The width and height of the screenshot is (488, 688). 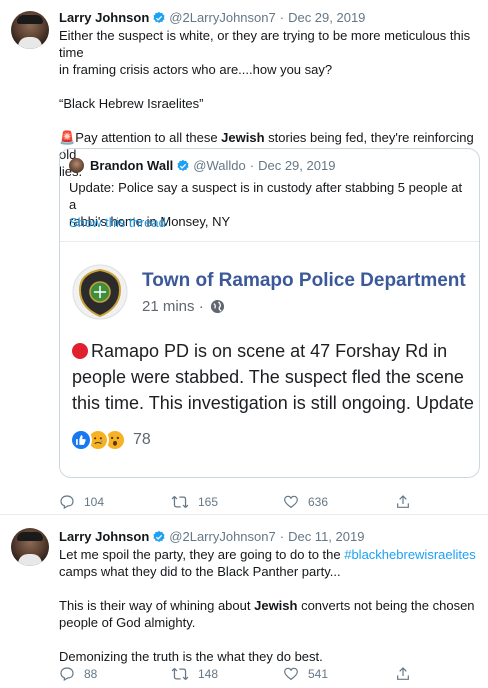 What do you see at coordinates (318, 674) in the screenshot?
I see `like-count: 541` at bounding box center [318, 674].